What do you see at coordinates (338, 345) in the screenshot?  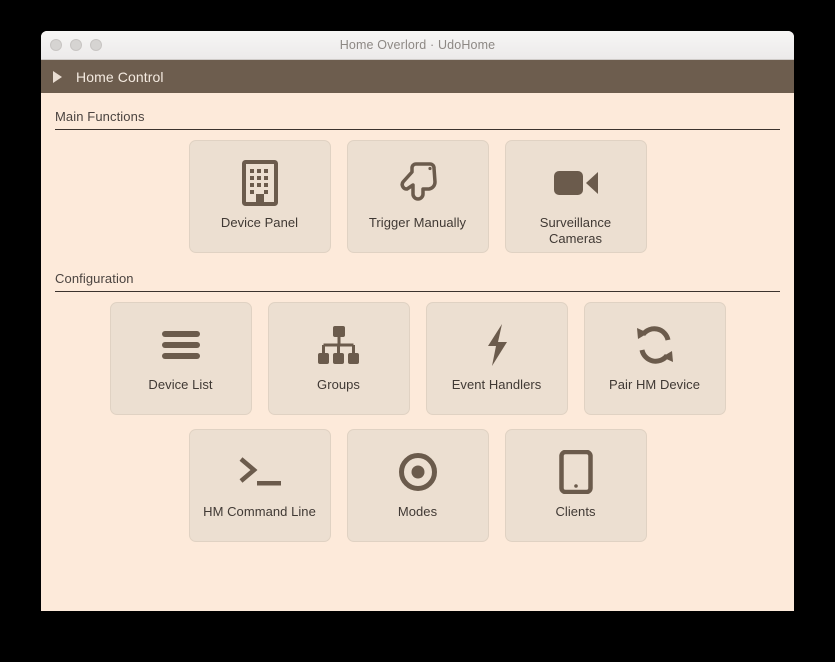 I see `sitemap-icon` at bounding box center [338, 345].